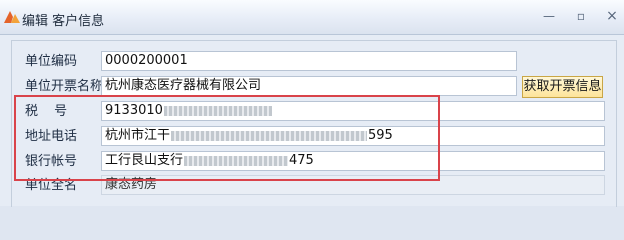 The image size is (624, 240). What do you see at coordinates (64, 86) in the screenshot?
I see `invoice-name-label: 单位开票名称` at bounding box center [64, 86].